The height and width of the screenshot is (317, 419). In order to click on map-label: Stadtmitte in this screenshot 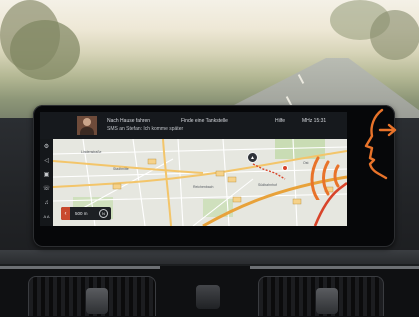, I will do `click(121, 169)`.